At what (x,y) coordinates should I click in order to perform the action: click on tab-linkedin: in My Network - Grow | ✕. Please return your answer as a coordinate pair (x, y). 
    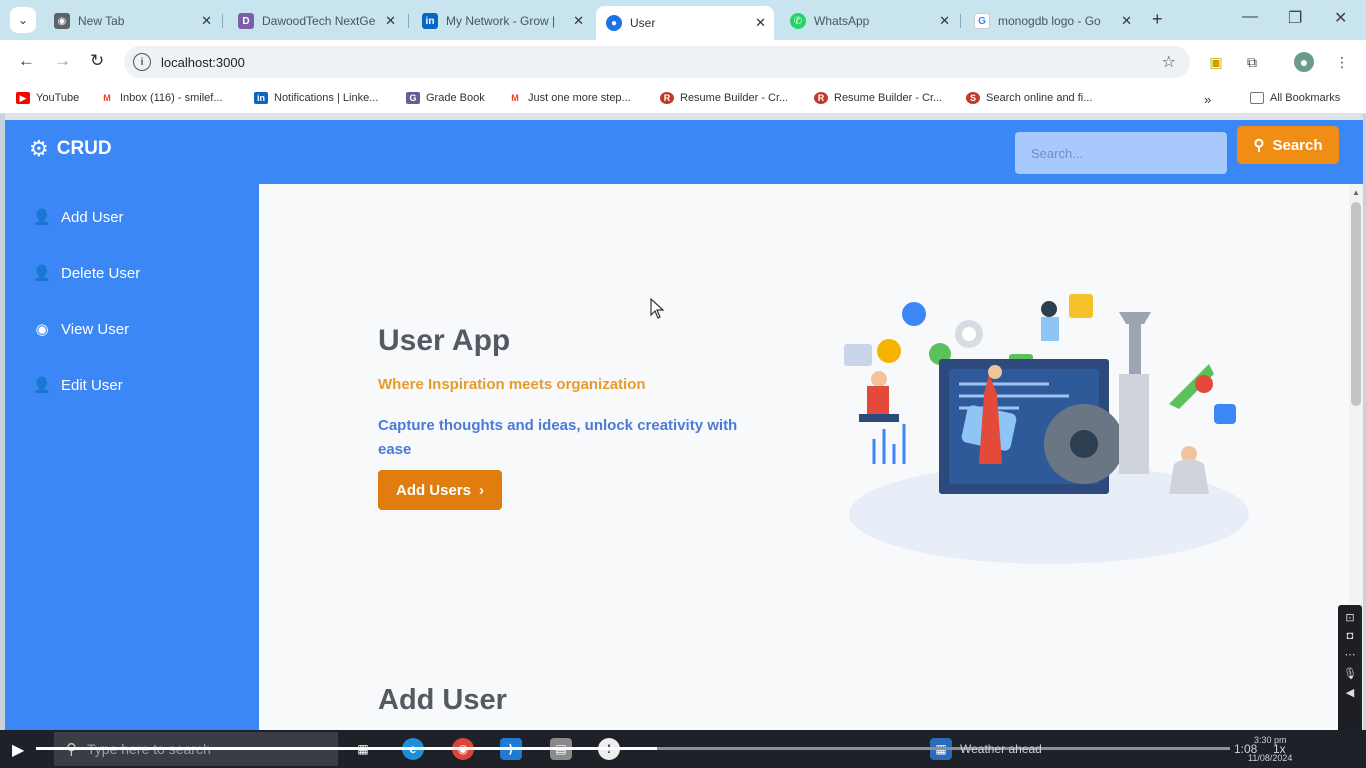
    Looking at the image, I should click on (502, 21).